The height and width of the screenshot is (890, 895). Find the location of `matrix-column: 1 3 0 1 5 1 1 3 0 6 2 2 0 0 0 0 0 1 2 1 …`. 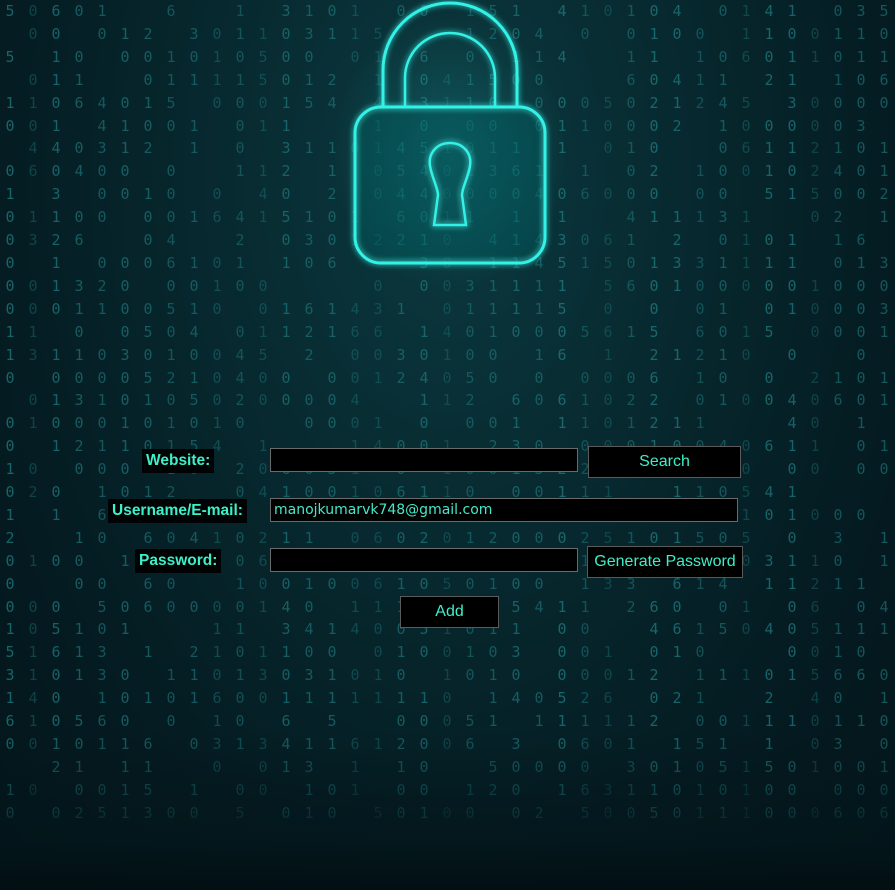

matrix-column: 1 3 0 1 5 1 1 3 0 6 2 2 0 0 0 0 0 1 2 1 … is located at coordinates (309, 412).